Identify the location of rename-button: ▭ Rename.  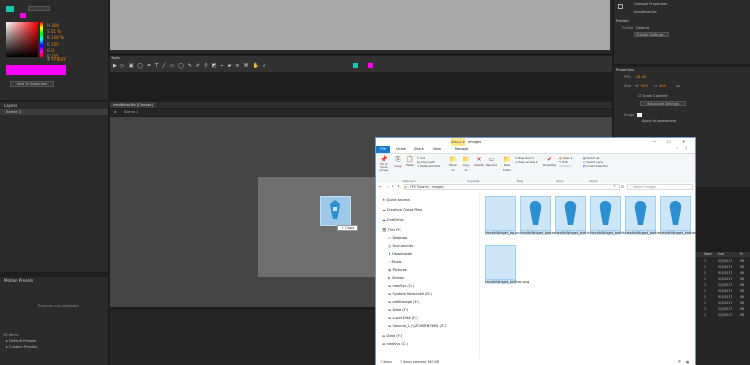
(491, 162).